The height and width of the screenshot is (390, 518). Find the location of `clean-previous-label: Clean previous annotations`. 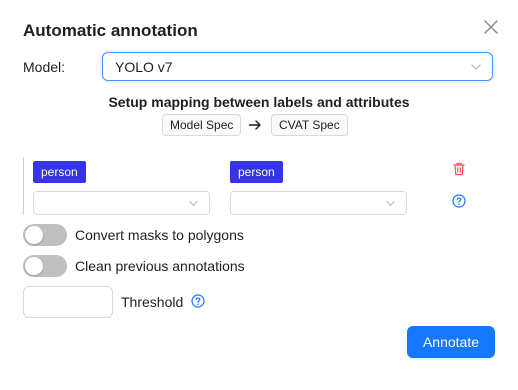

clean-previous-label: Clean previous annotations is located at coordinates (160, 266).